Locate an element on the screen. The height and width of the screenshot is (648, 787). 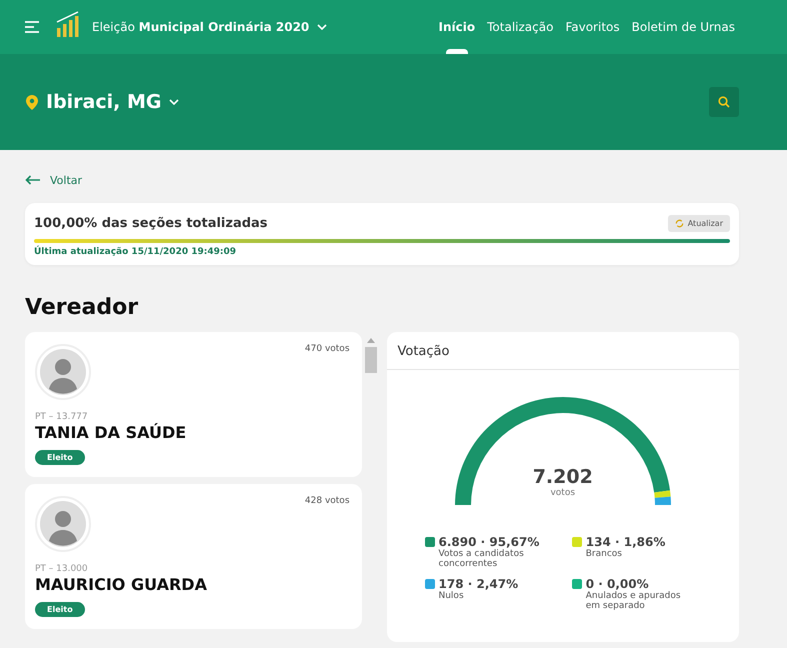
vote-count: 470 votos is located at coordinates (327, 349).